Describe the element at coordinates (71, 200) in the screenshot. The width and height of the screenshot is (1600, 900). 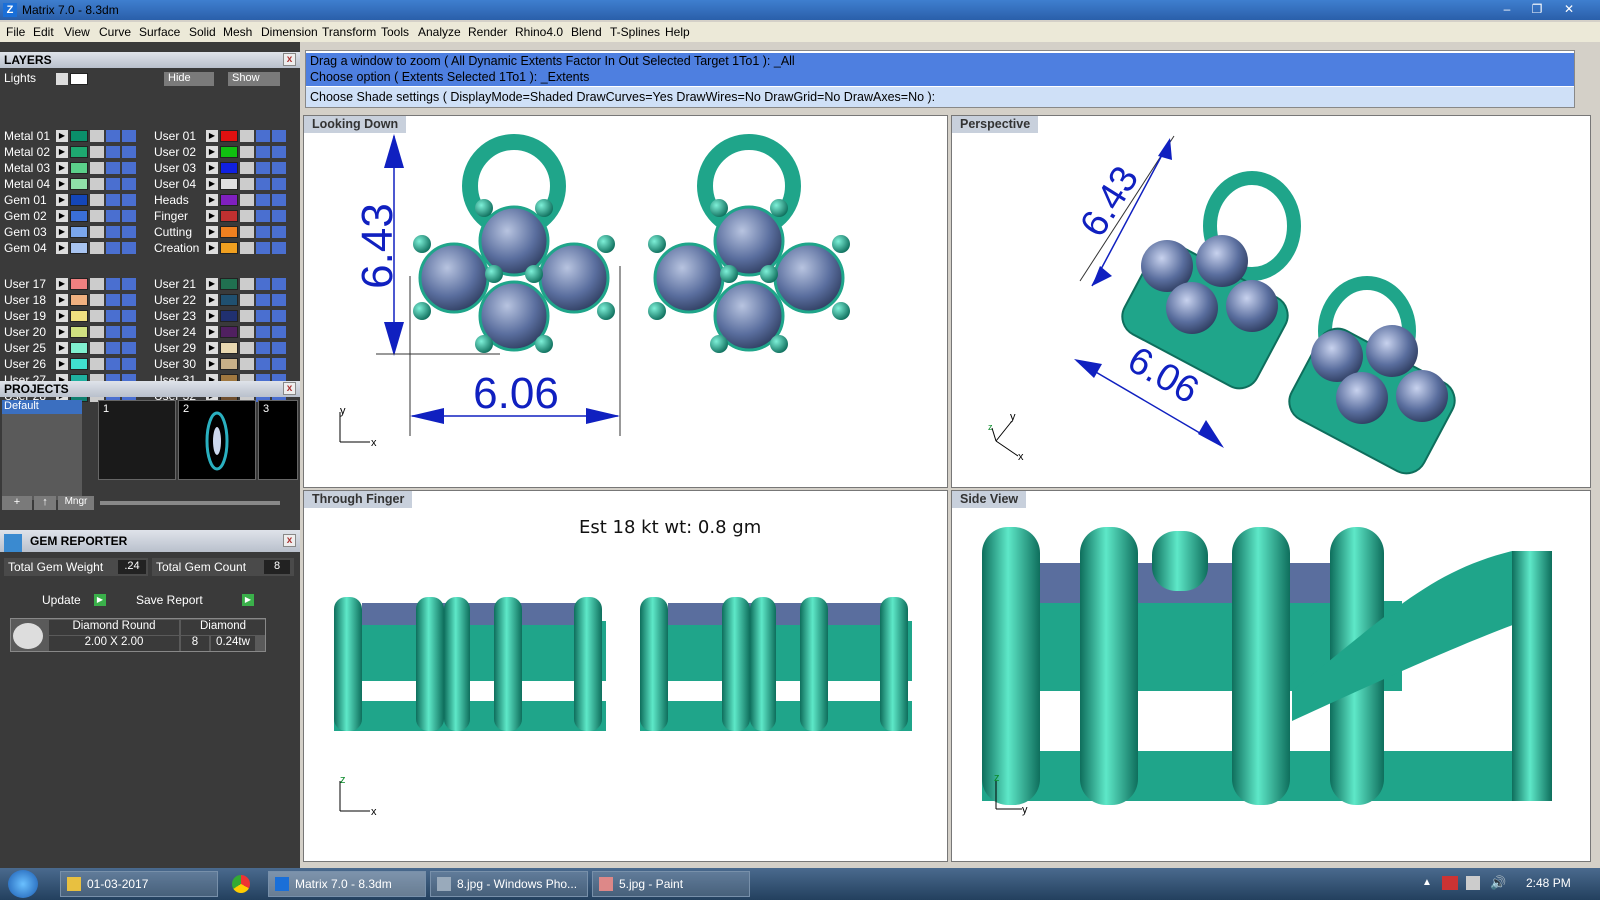
I see `layer-row: Gem 01 ▶` at that location.